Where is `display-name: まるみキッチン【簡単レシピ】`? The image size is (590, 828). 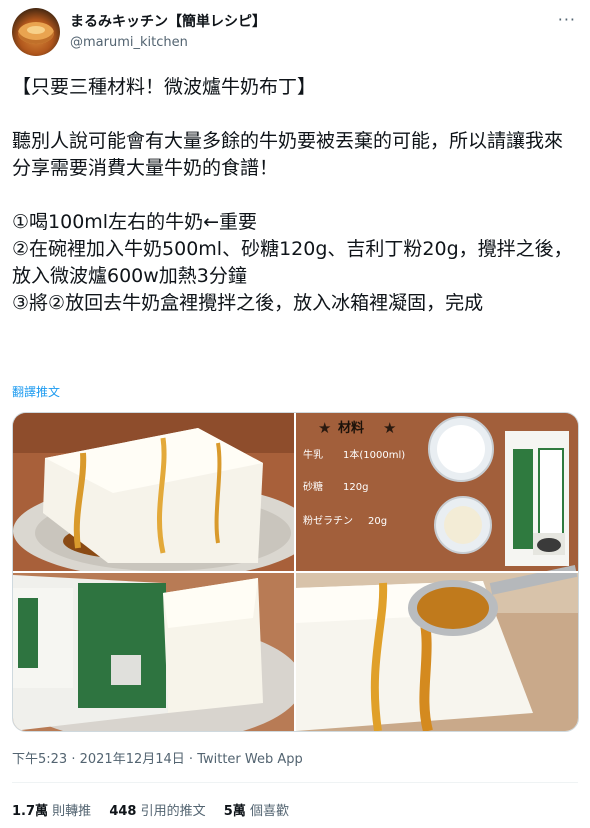 display-name: まるみキッチン【簡単レシピ】 is located at coordinates (168, 21).